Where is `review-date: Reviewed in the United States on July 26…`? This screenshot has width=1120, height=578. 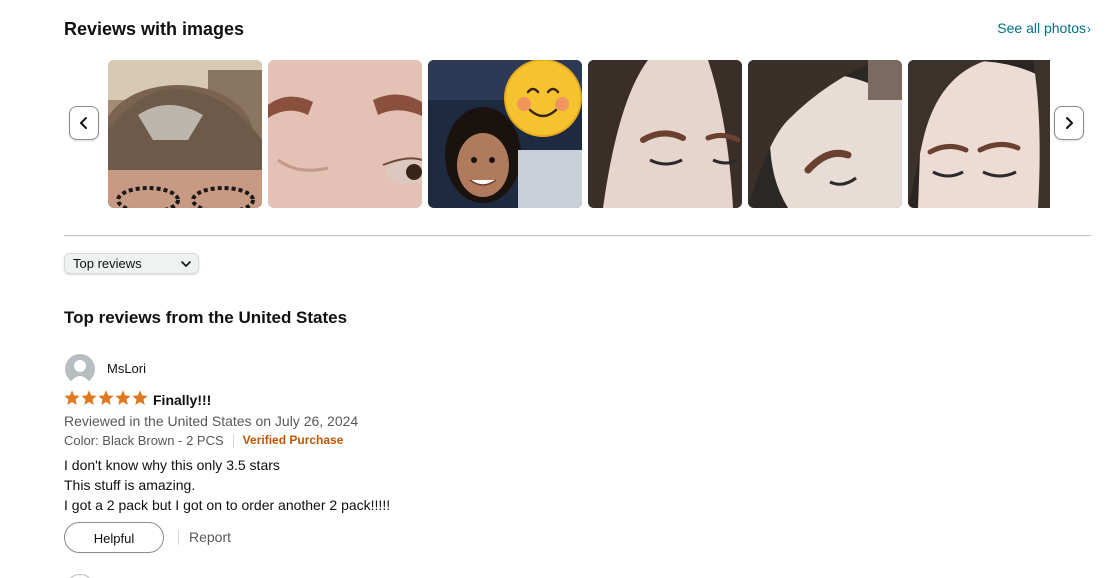
review-date: Reviewed in the United States on July 26… is located at coordinates (211, 421).